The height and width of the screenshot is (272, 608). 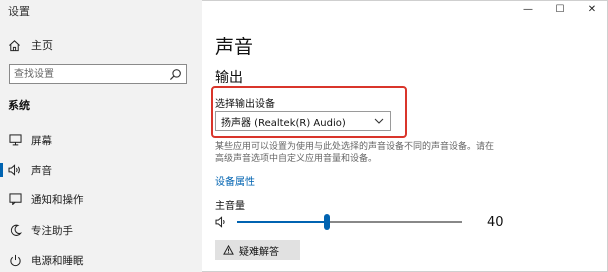 What do you see at coordinates (234, 47) in the screenshot?
I see `page-title: 声音` at bounding box center [234, 47].